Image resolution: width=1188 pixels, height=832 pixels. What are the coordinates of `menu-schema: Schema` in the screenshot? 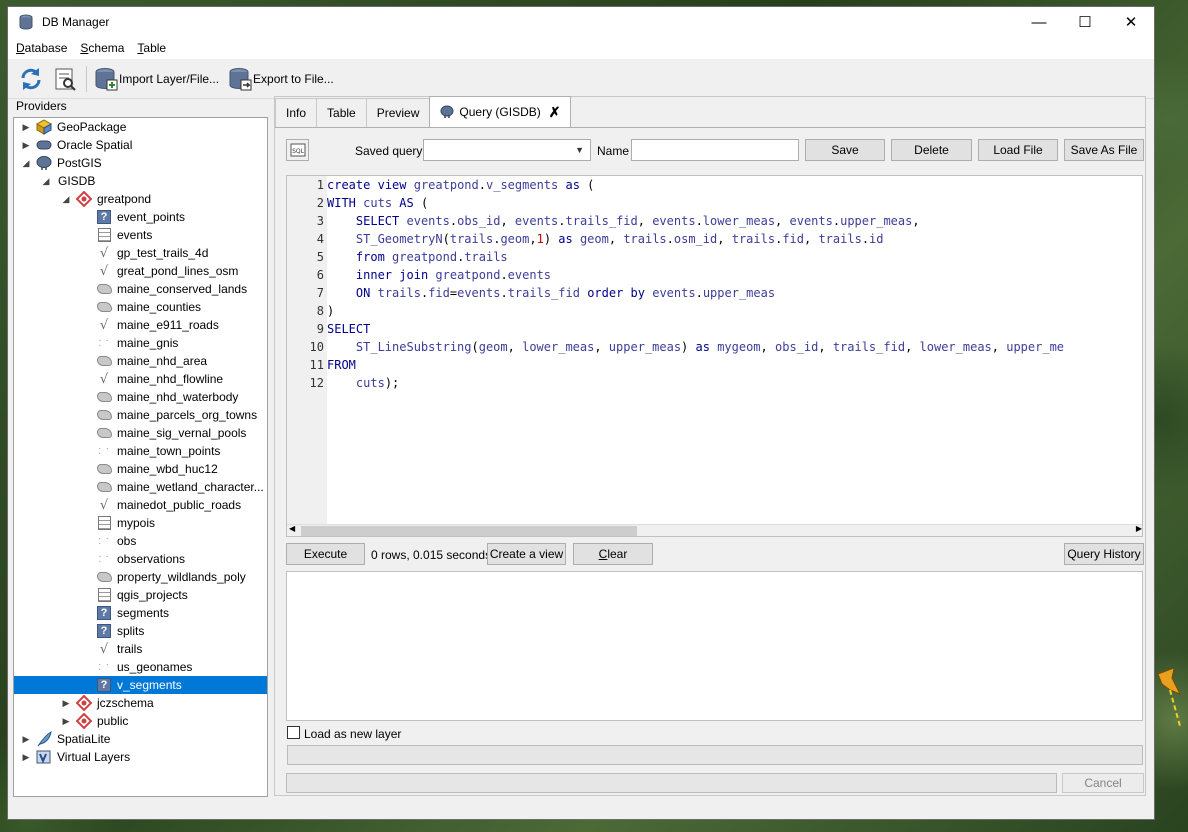 It's located at (102, 48).